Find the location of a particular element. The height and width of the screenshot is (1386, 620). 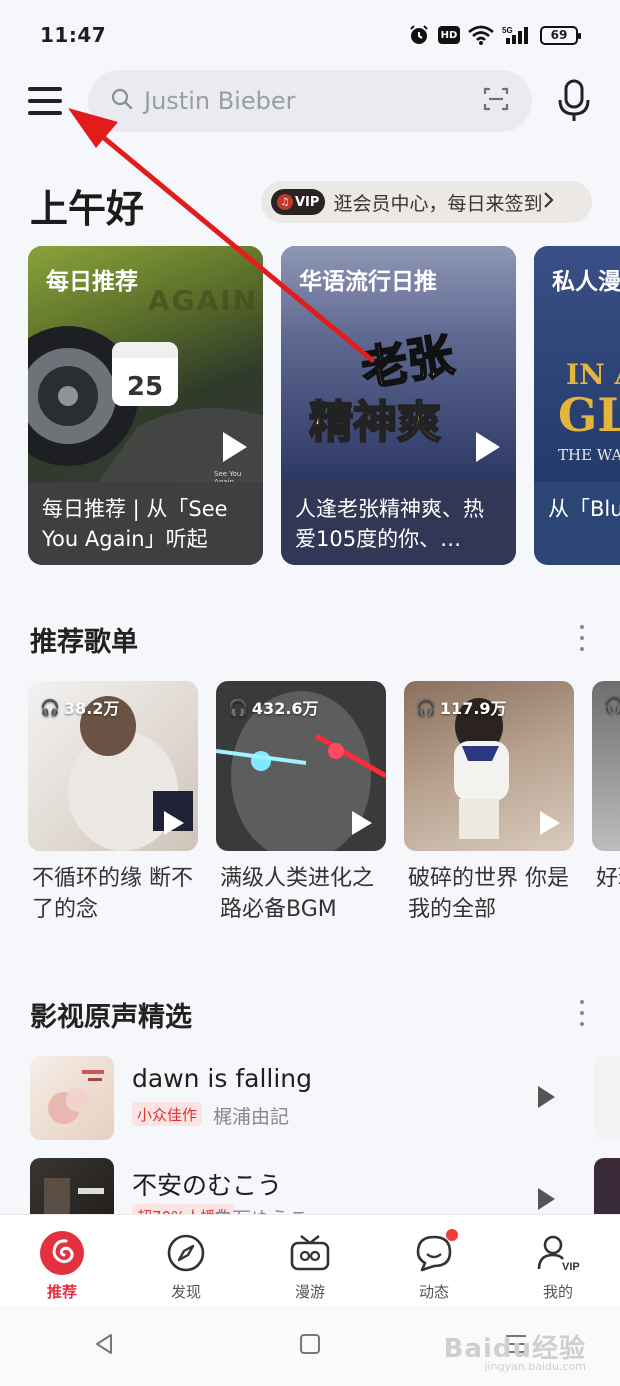

network-label: 5G is located at coordinates (507, 30).